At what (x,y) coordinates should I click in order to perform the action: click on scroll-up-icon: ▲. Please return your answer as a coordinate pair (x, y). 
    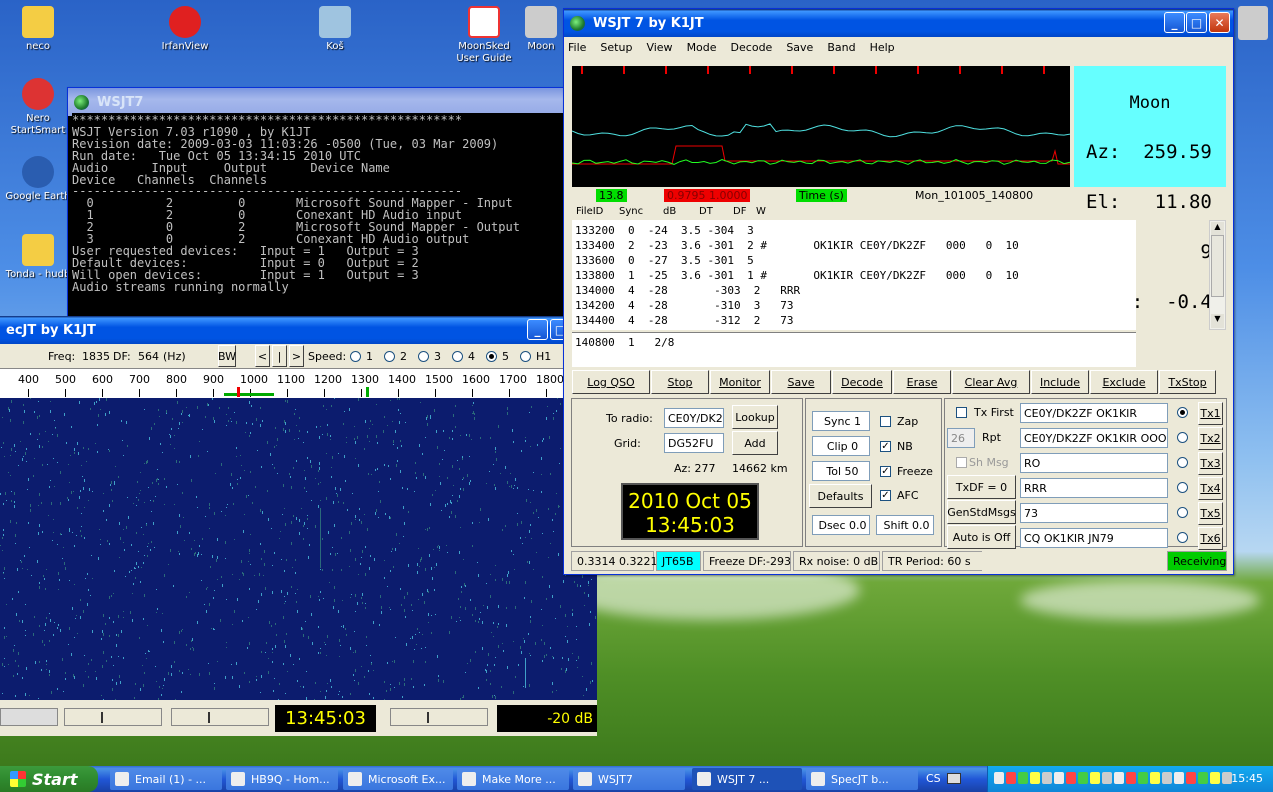
    Looking at the image, I should click on (1217, 229).